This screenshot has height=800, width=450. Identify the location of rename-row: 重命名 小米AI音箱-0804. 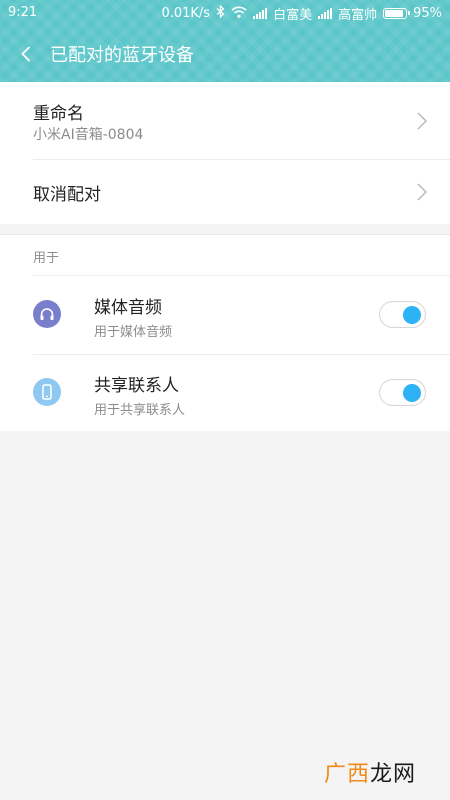
(225, 121).